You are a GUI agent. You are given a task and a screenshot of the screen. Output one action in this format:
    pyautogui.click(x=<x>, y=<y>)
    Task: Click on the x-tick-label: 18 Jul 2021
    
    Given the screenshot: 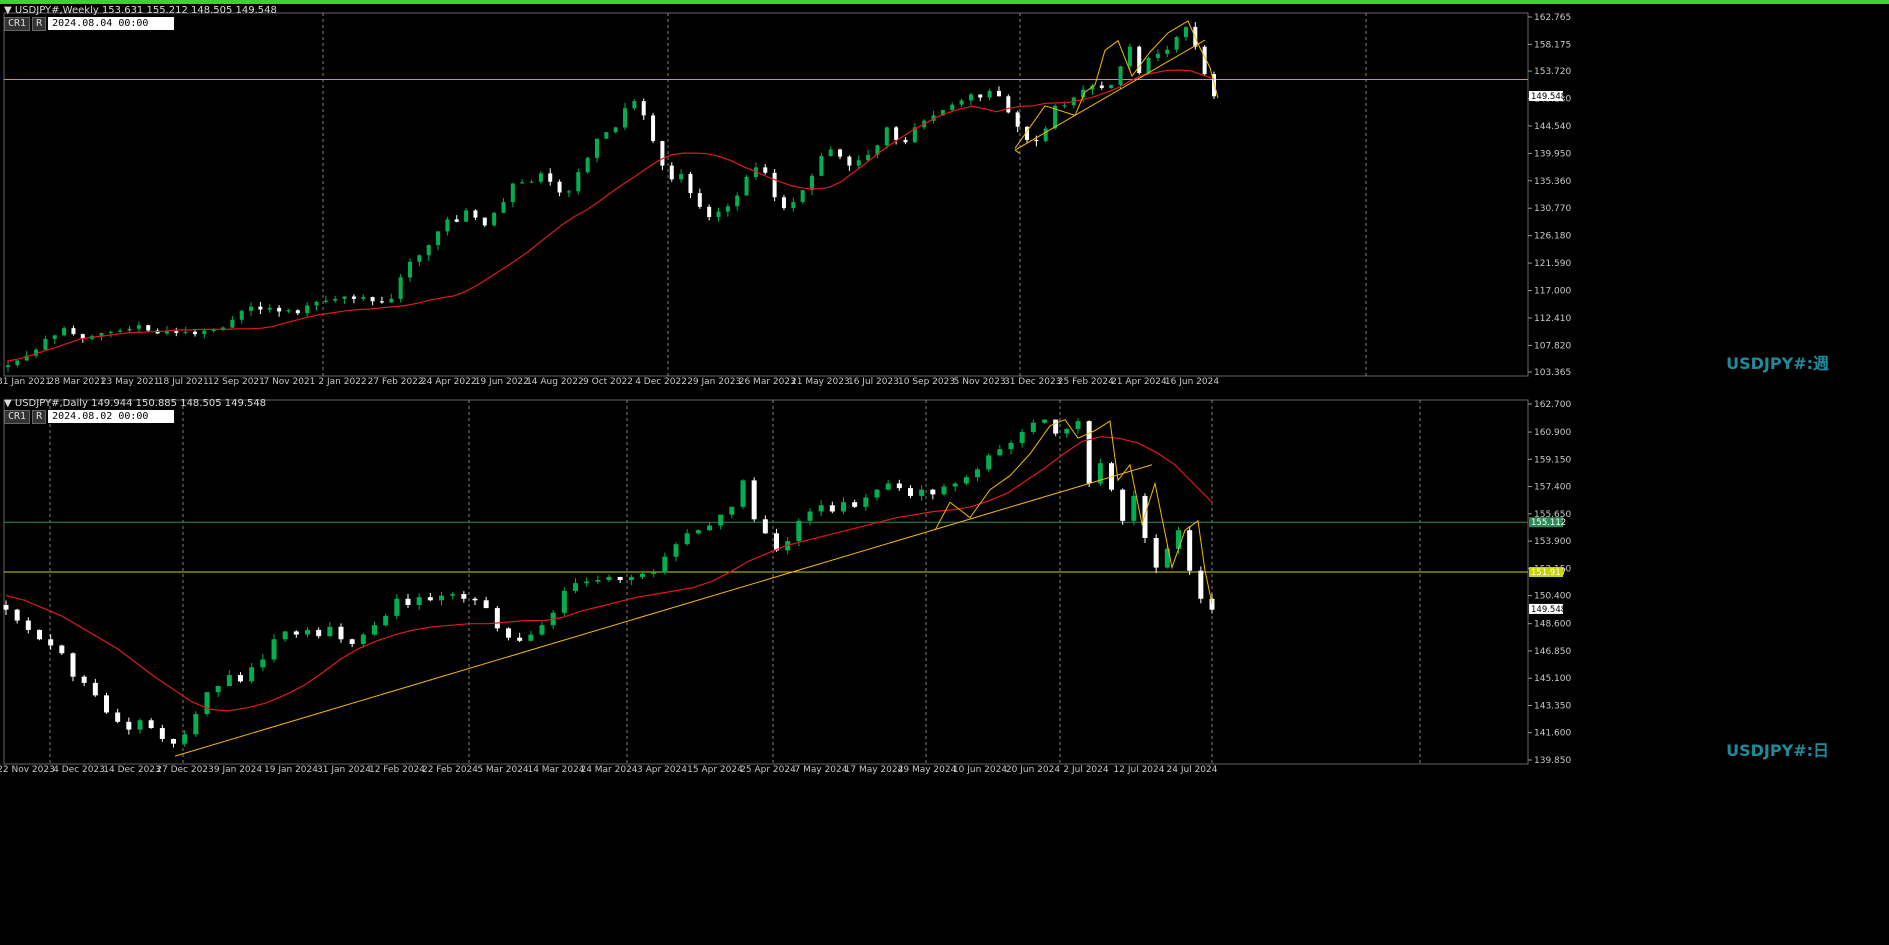 What is the action you would take?
    pyautogui.click(x=183, y=382)
    